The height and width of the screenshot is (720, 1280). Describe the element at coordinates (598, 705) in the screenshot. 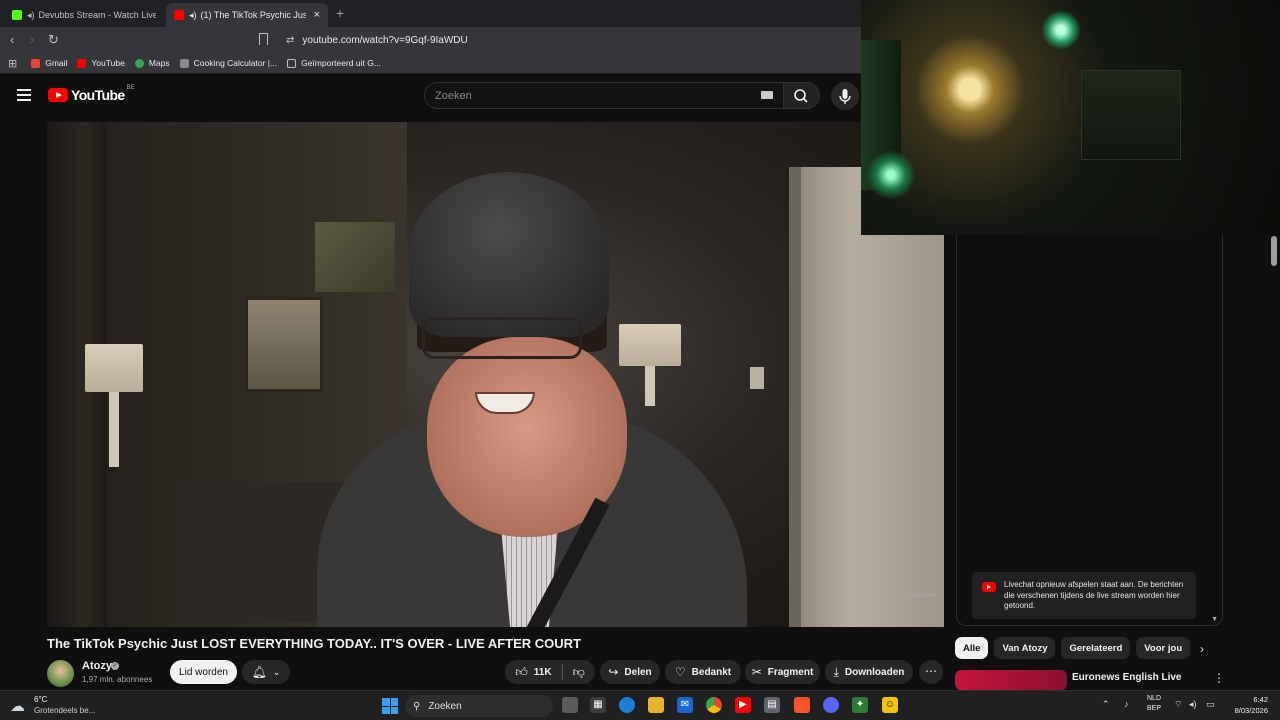

I see `store-icon: ▦` at that location.